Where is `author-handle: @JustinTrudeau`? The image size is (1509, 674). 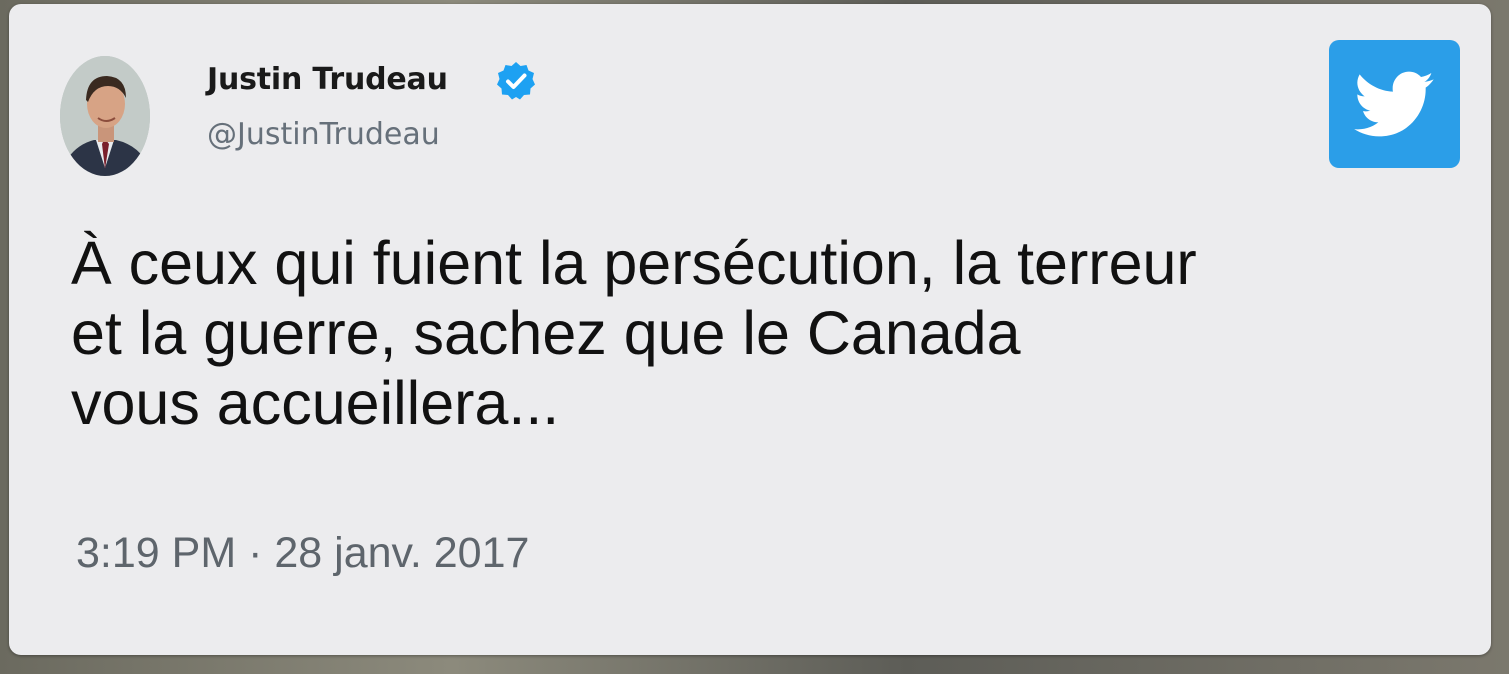 author-handle: @JustinTrudeau is located at coordinates (323, 134).